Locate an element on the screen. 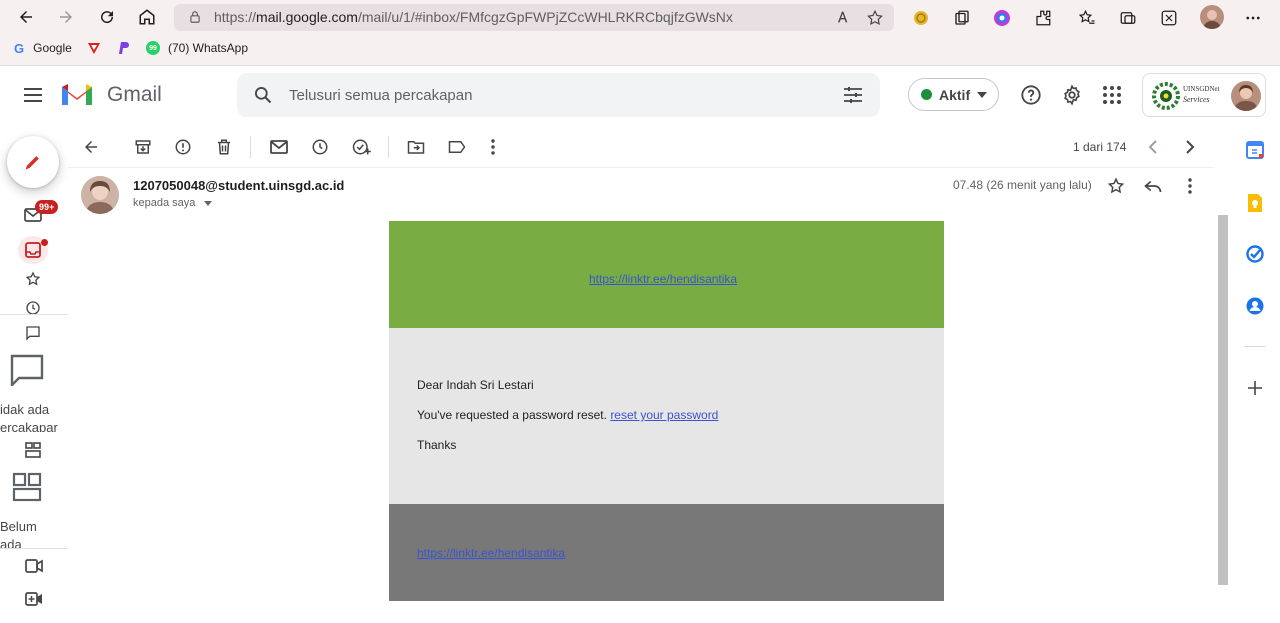 The width and height of the screenshot is (1280, 623). sender-avatar is located at coordinates (100, 195).